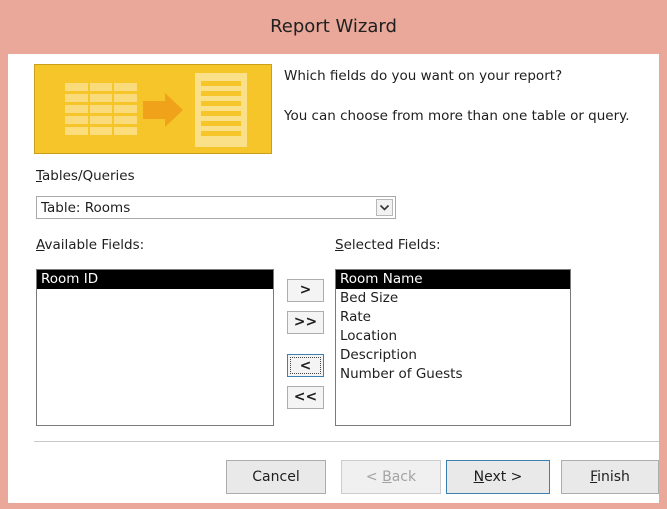 Image resolution: width=667 pixels, height=509 pixels. What do you see at coordinates (503, 477) in the screenshot?
I see `next-label: ext >` at bounding box center [503, 477].